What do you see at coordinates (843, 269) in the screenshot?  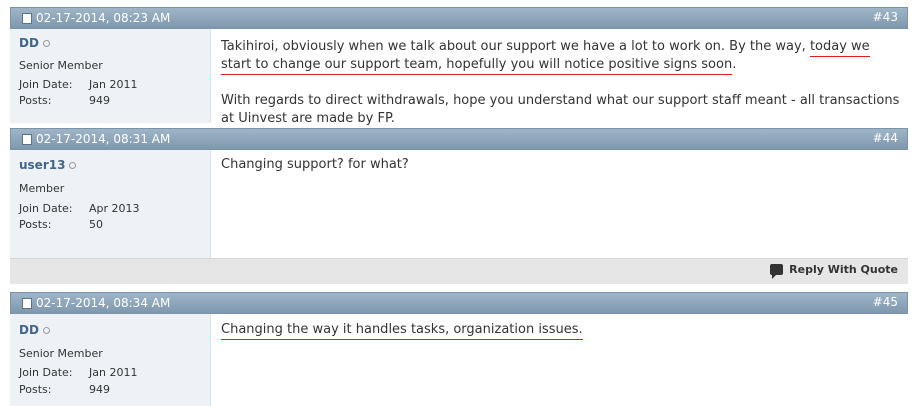 I see `reply-with-quote-label: Reply With Quote` at bounding box center [843, 269].